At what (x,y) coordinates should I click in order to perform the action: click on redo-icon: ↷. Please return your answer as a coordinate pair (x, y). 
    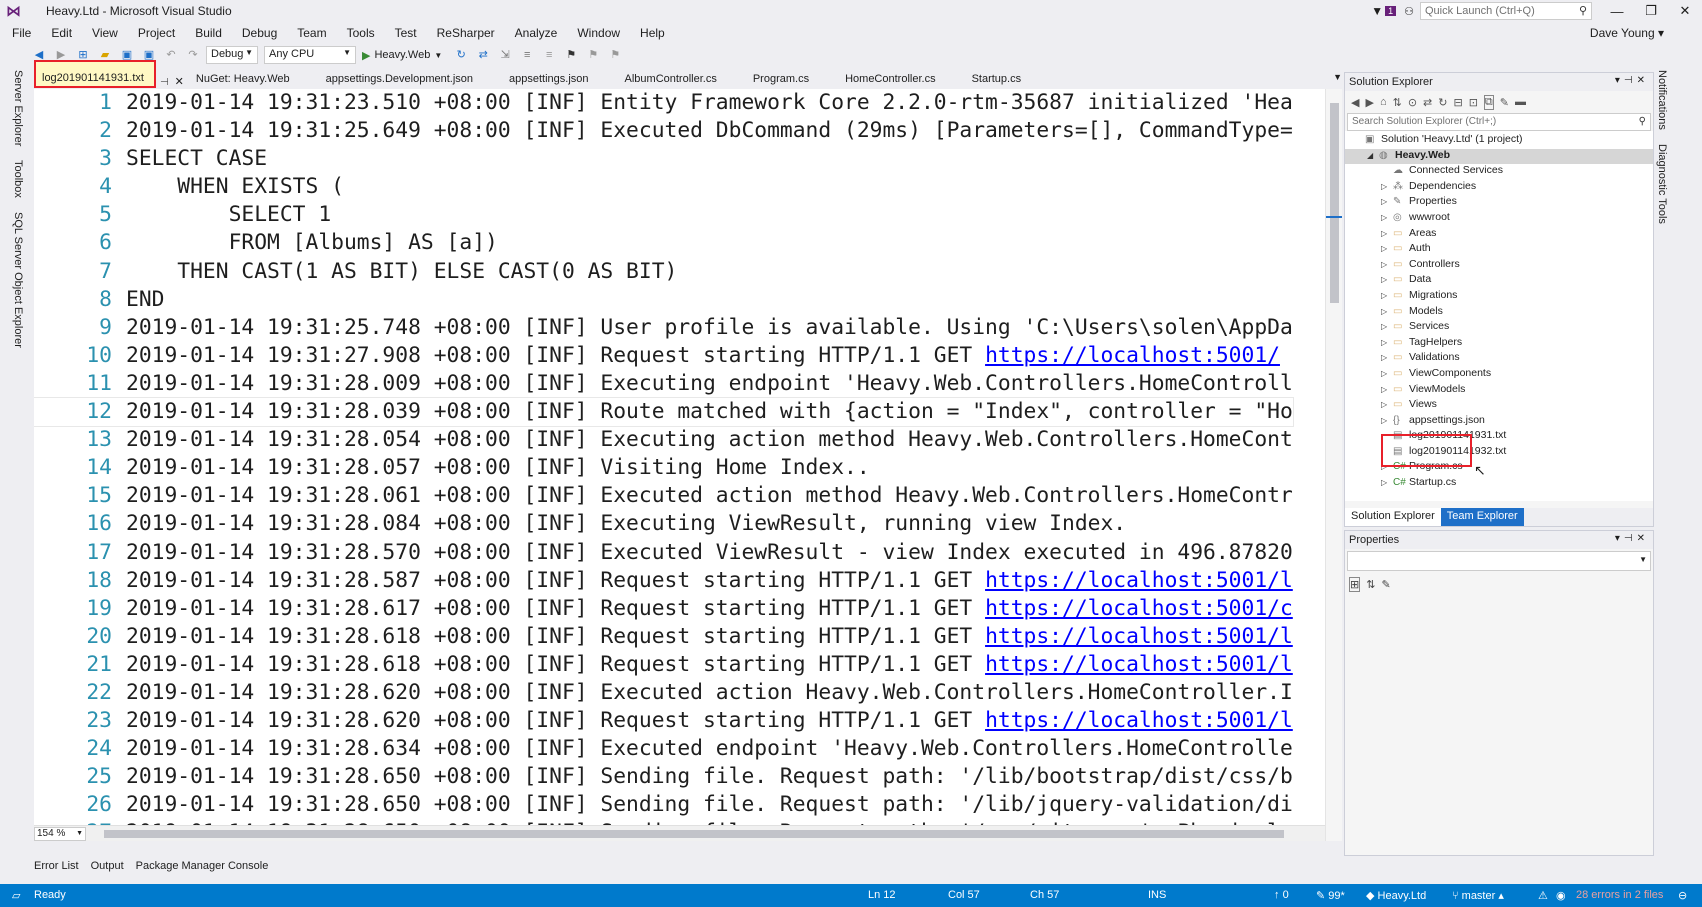
    Looking at the image, I should click on (193, 55).